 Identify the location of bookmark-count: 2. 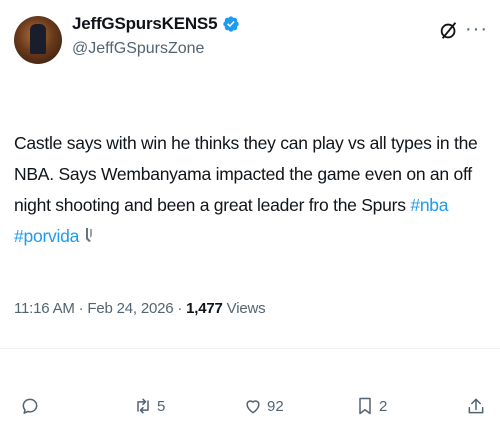
(383, 406).